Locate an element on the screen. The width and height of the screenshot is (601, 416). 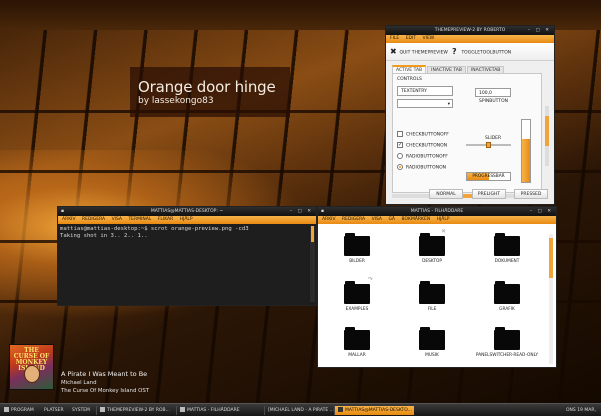
menu-system: SYSTEM is located at coordinates (81, 410).